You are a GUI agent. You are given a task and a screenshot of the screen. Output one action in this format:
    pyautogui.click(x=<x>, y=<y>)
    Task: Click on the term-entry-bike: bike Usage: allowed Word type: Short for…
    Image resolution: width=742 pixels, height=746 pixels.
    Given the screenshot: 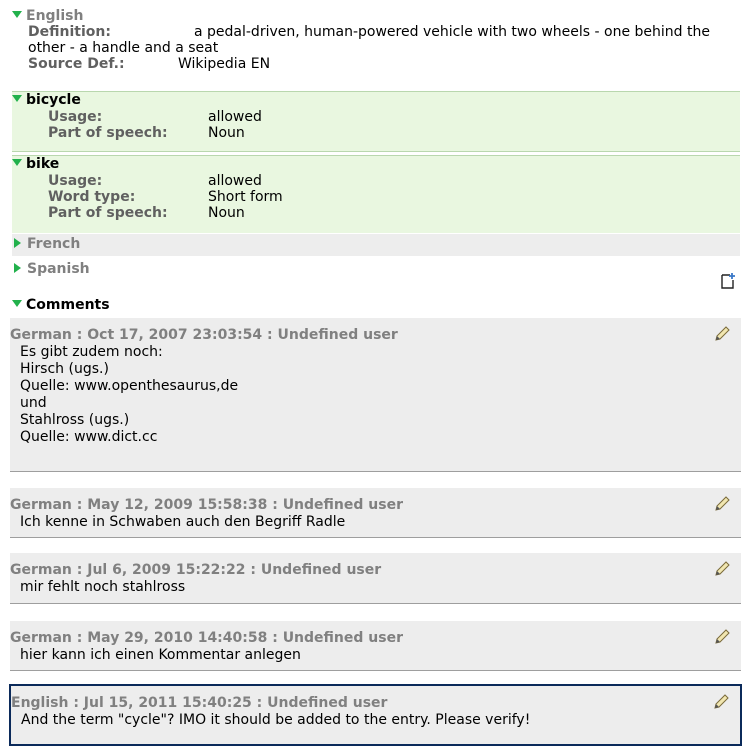 What is the action you would take?
    pyautogui.click(x=376, y=194)
    